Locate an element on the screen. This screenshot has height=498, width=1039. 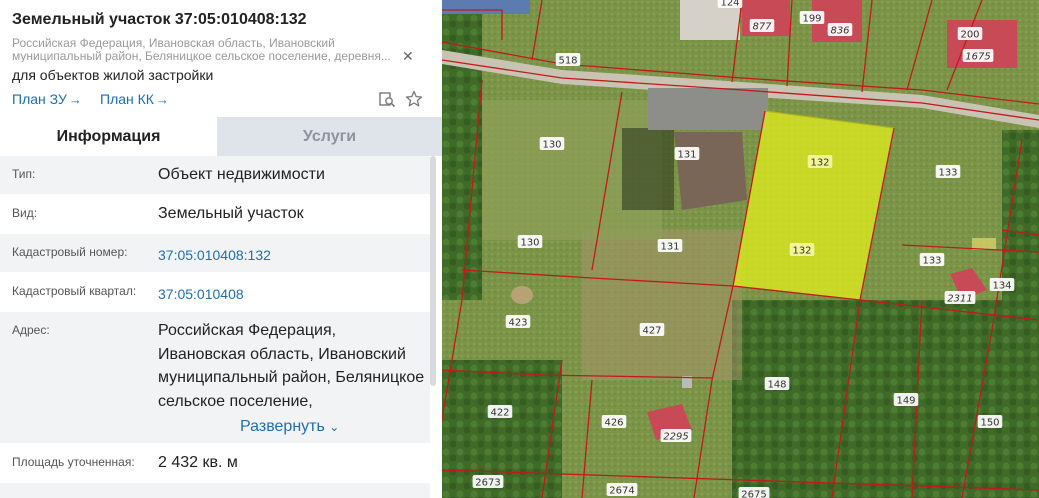
row-label: Тип: is located at coordinates (24, 174).